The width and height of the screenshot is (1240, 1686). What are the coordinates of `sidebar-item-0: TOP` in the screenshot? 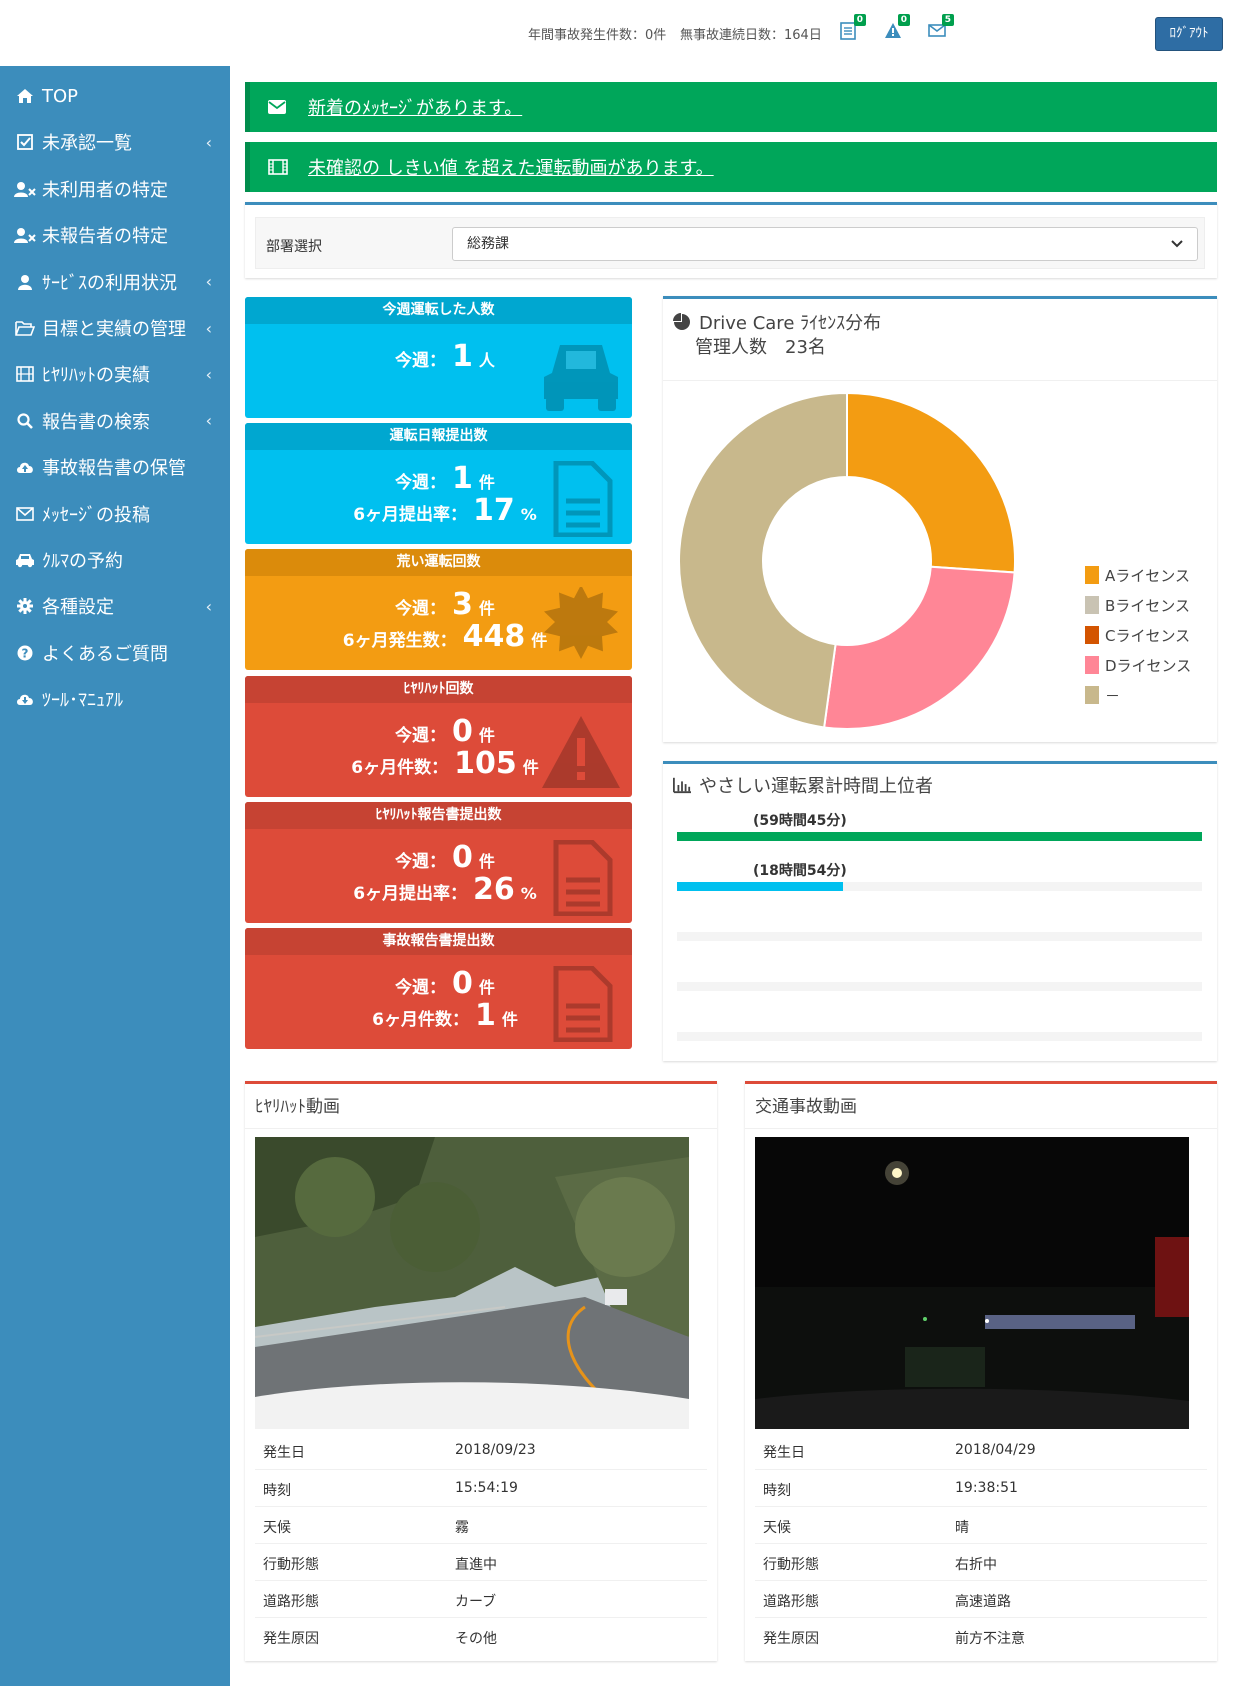 It's located at (115, 96).